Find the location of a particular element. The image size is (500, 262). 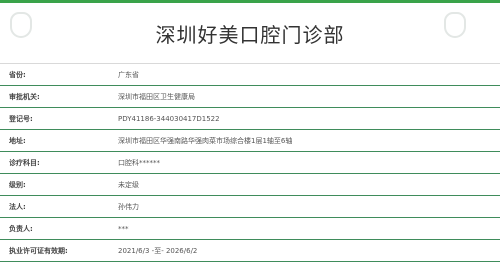

row-value: *** is located at coordinates (123, 229).